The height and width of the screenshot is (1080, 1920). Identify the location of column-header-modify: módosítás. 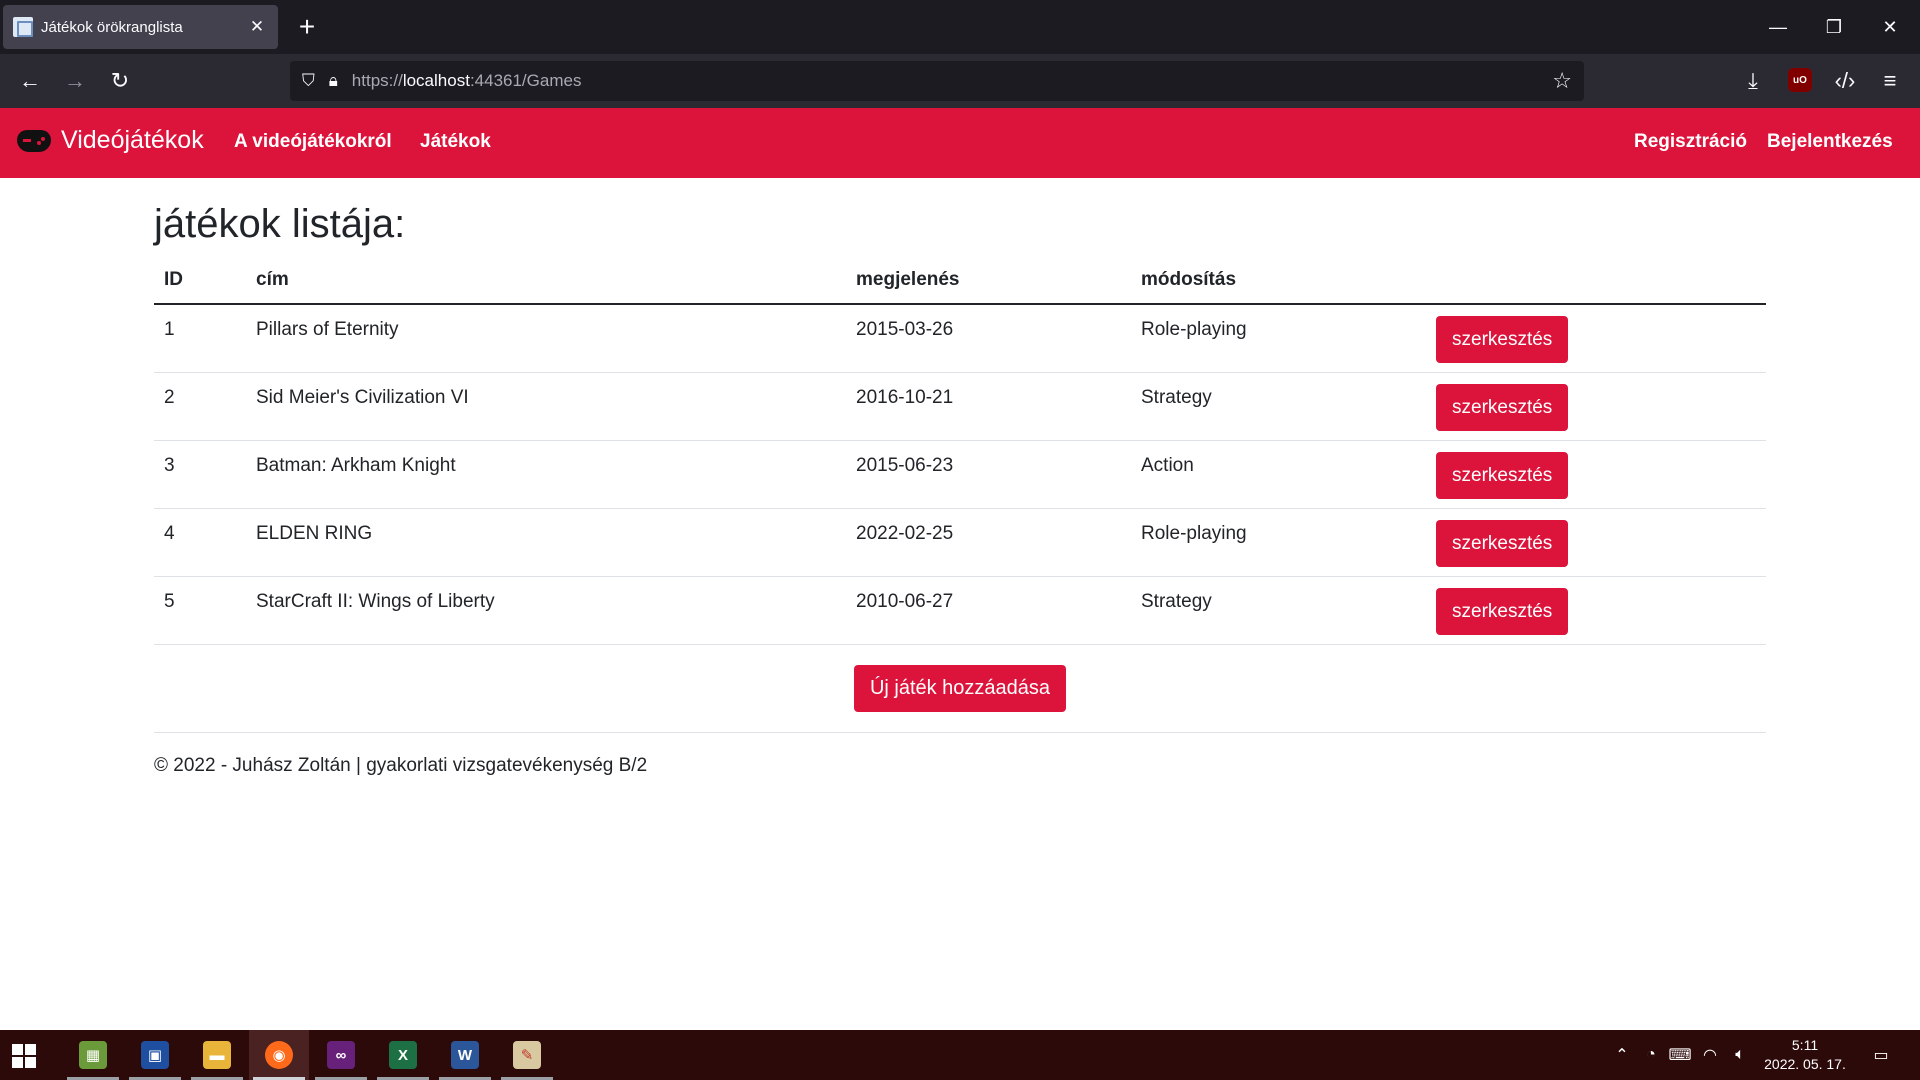
(1278, 280).